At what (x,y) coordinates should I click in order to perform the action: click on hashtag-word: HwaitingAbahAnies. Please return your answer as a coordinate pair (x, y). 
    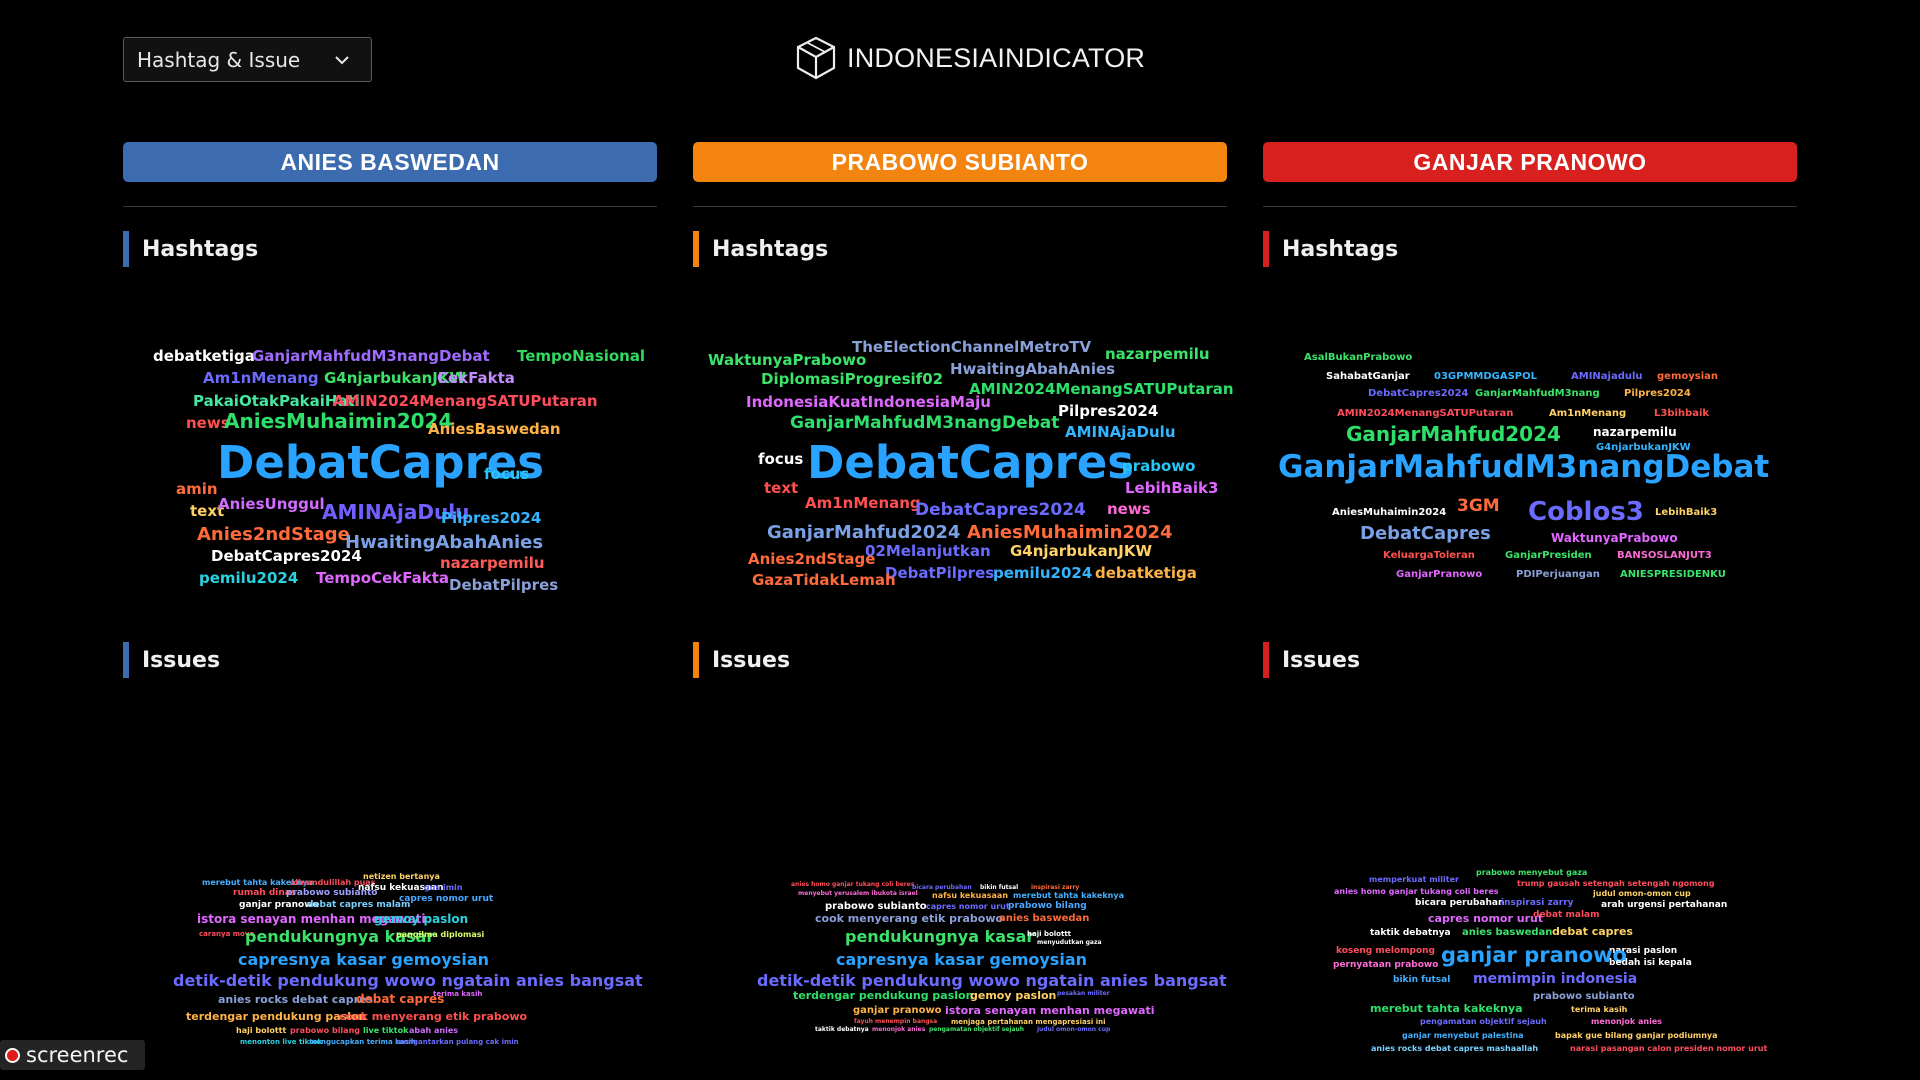
    Looking at the image, I should click on (1032, 369).